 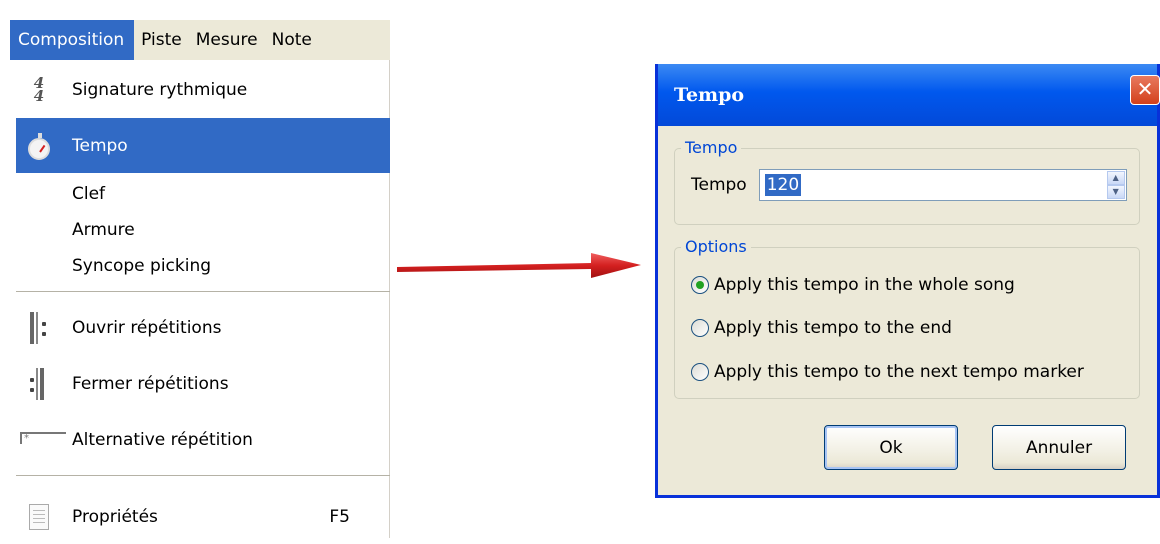 I want to click on menu-item-label: Ouvrir répétitions, so click(x=147, y=327).